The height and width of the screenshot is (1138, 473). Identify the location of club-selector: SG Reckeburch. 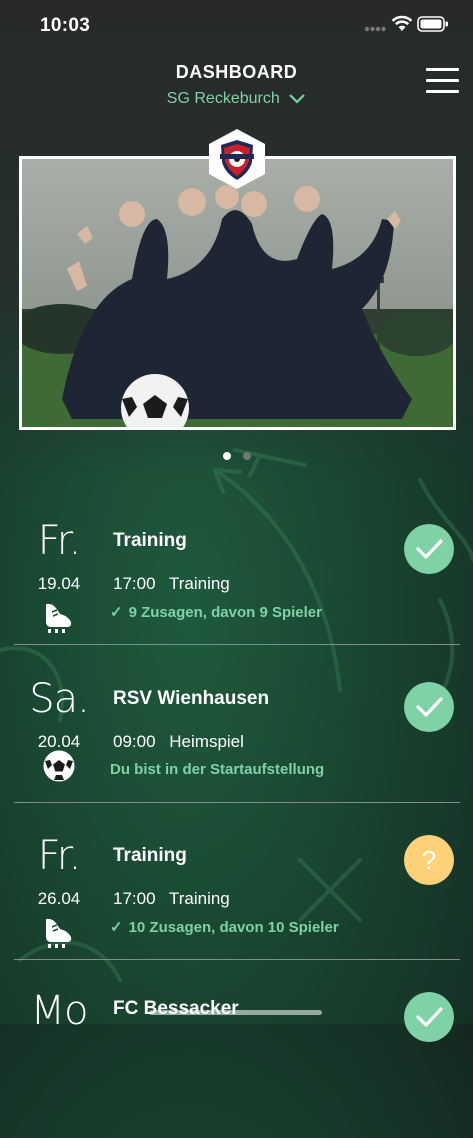
(236, 99).